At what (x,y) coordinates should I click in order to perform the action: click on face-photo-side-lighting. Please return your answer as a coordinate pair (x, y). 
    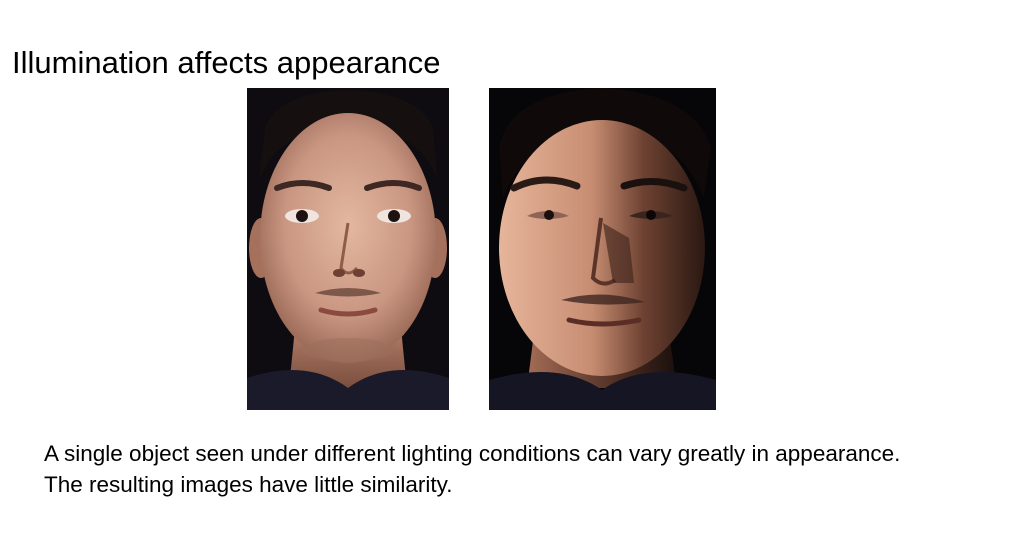
    Looking at the image, I should click on (602, 249).